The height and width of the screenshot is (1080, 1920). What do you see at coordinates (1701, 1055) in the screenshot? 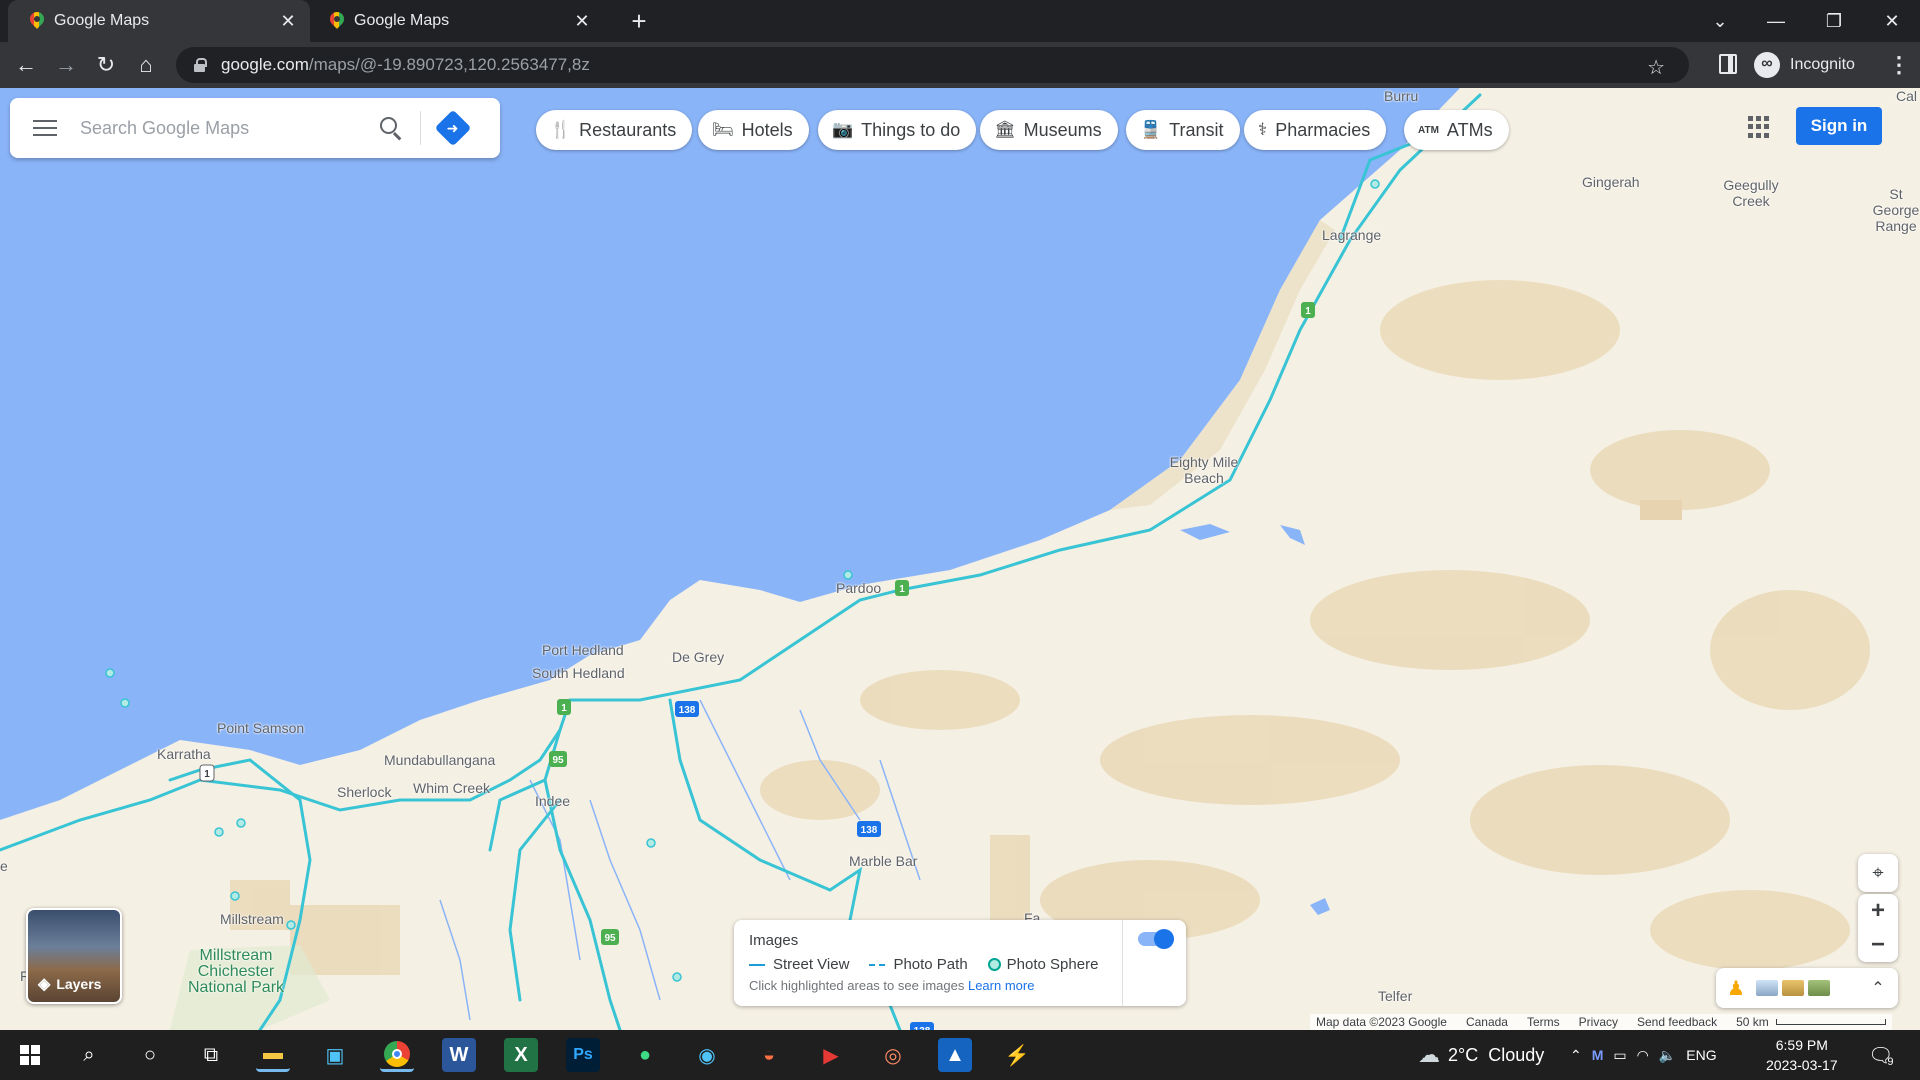
I see `language-indicator: ENG` at bounding box center [1701, 1055].